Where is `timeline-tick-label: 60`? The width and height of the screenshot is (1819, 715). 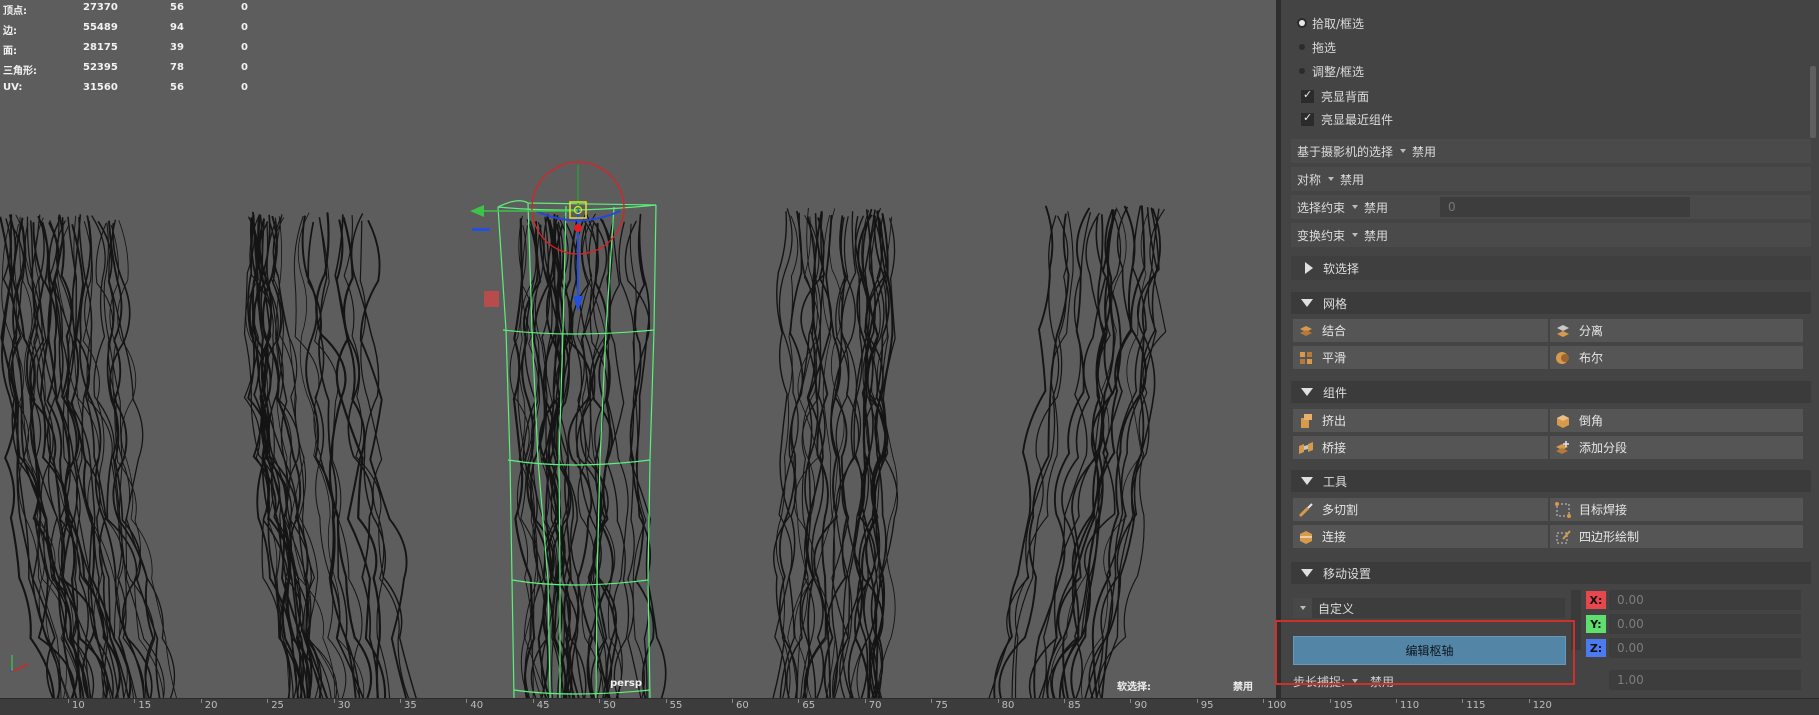
timeline-tick-label: 60 is located at coordinates (742, 705).